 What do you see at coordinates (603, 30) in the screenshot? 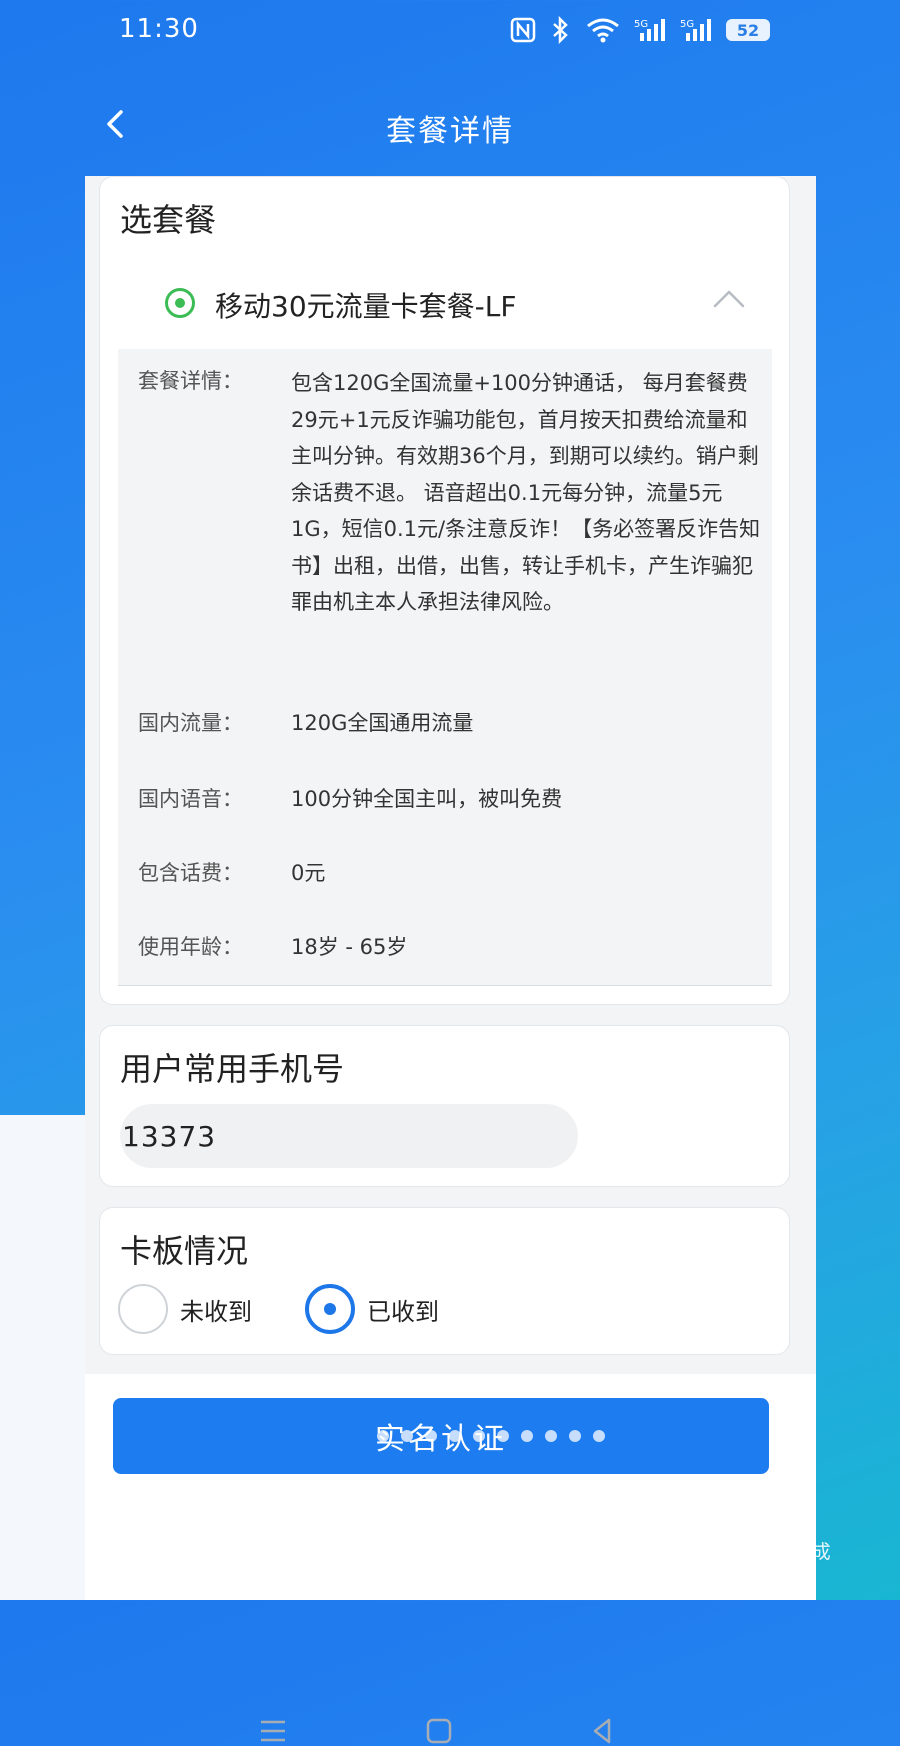
I see `wifi-icon` at bounding box center [603, 30].